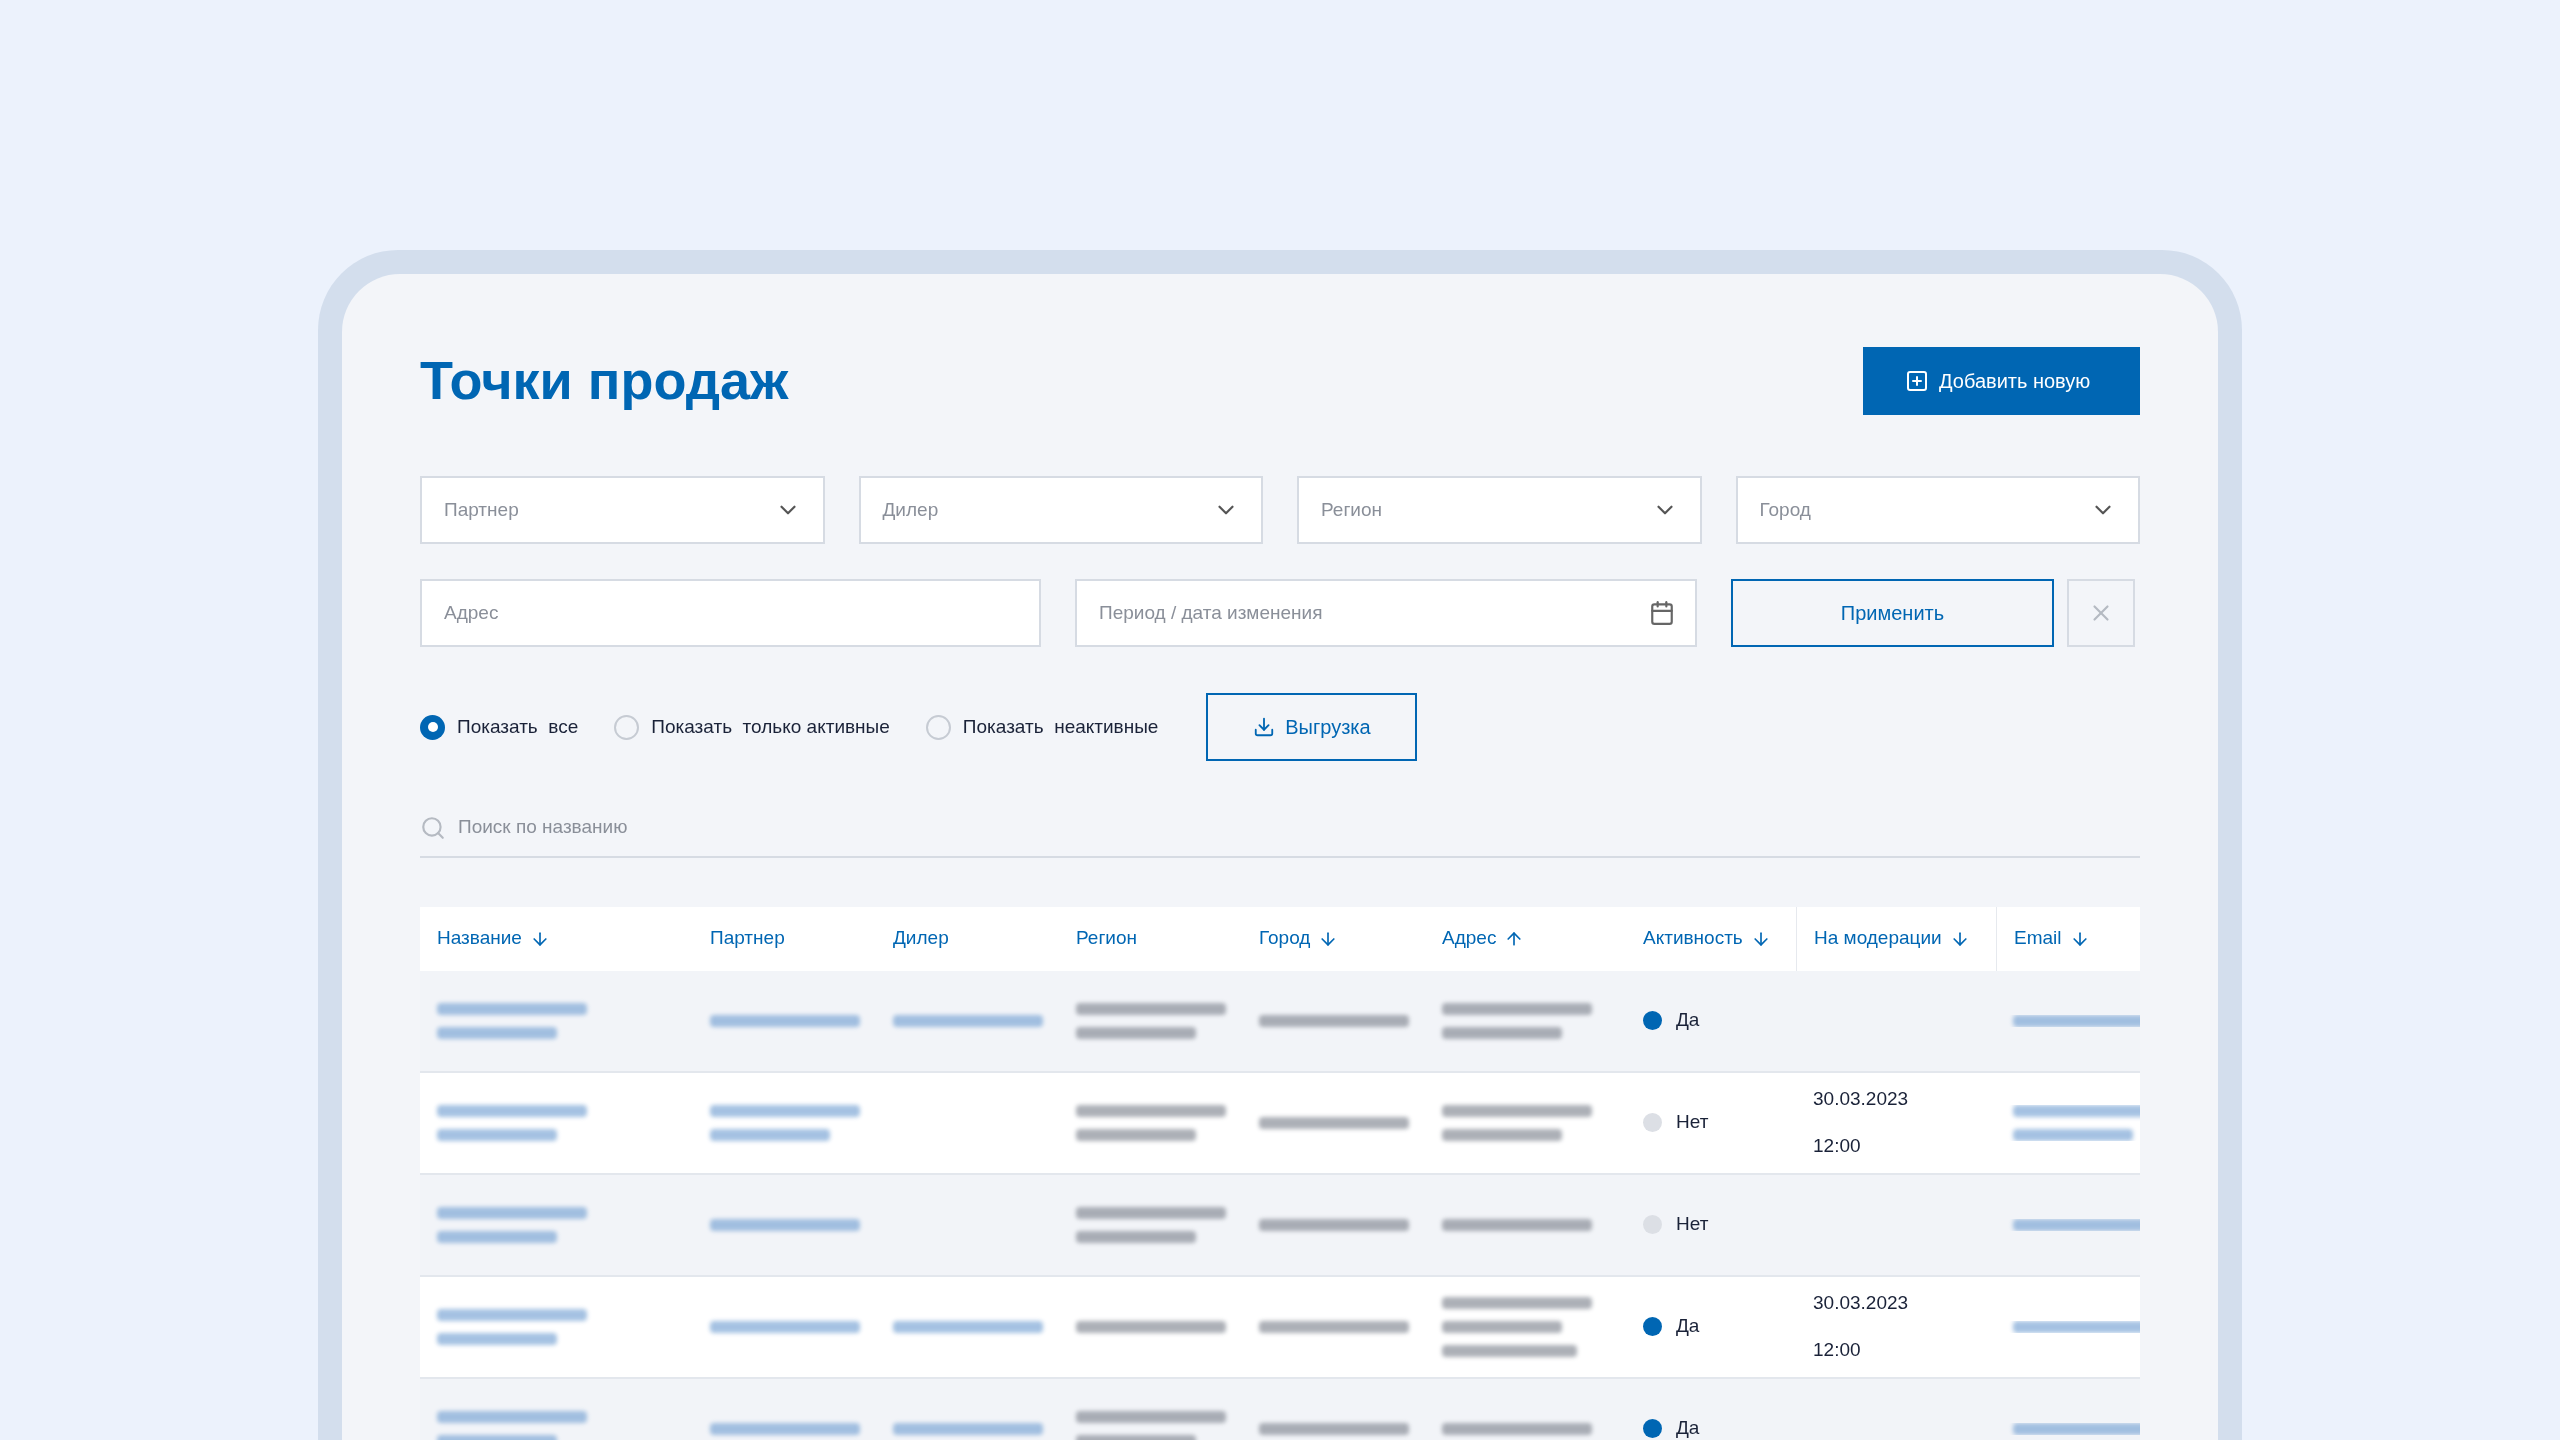 The width and height of the screenshot is (2560, 1440). I want to click on calendar-icon, so click(1662, 613).